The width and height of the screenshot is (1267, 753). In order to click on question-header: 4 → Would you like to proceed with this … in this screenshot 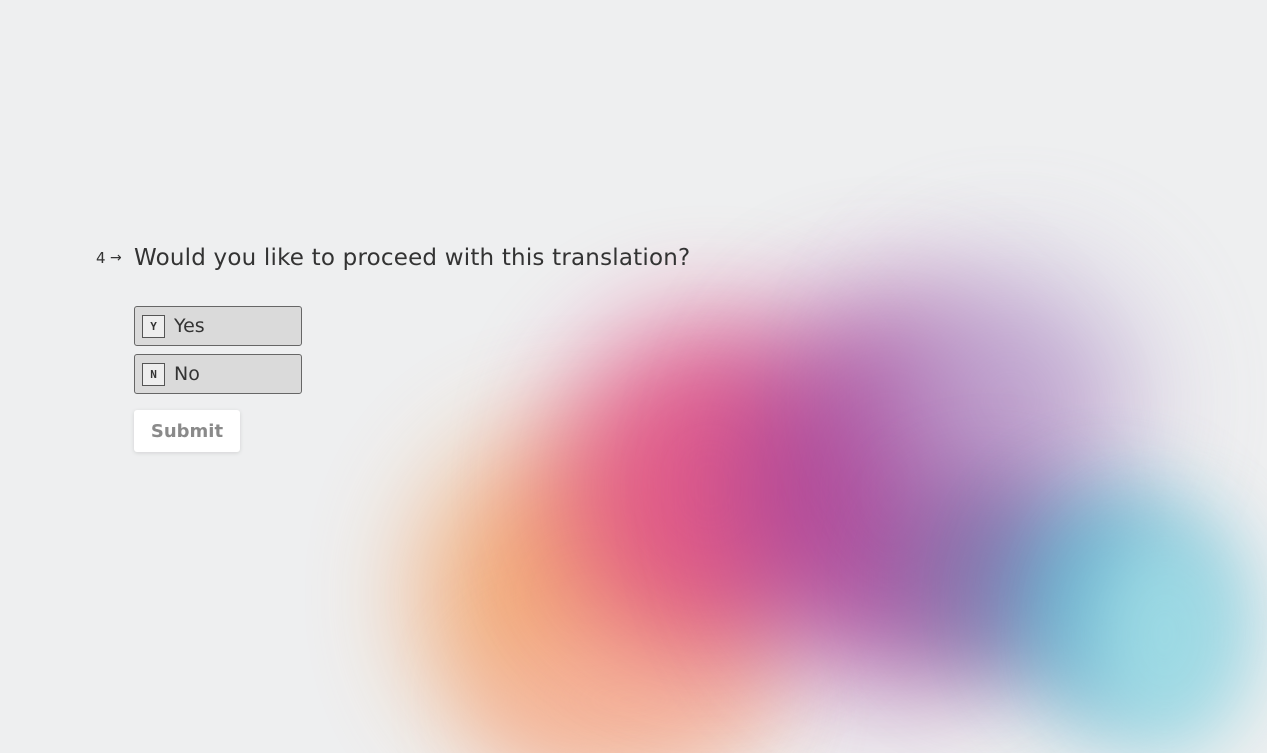, I will do `click(393, 258)`.